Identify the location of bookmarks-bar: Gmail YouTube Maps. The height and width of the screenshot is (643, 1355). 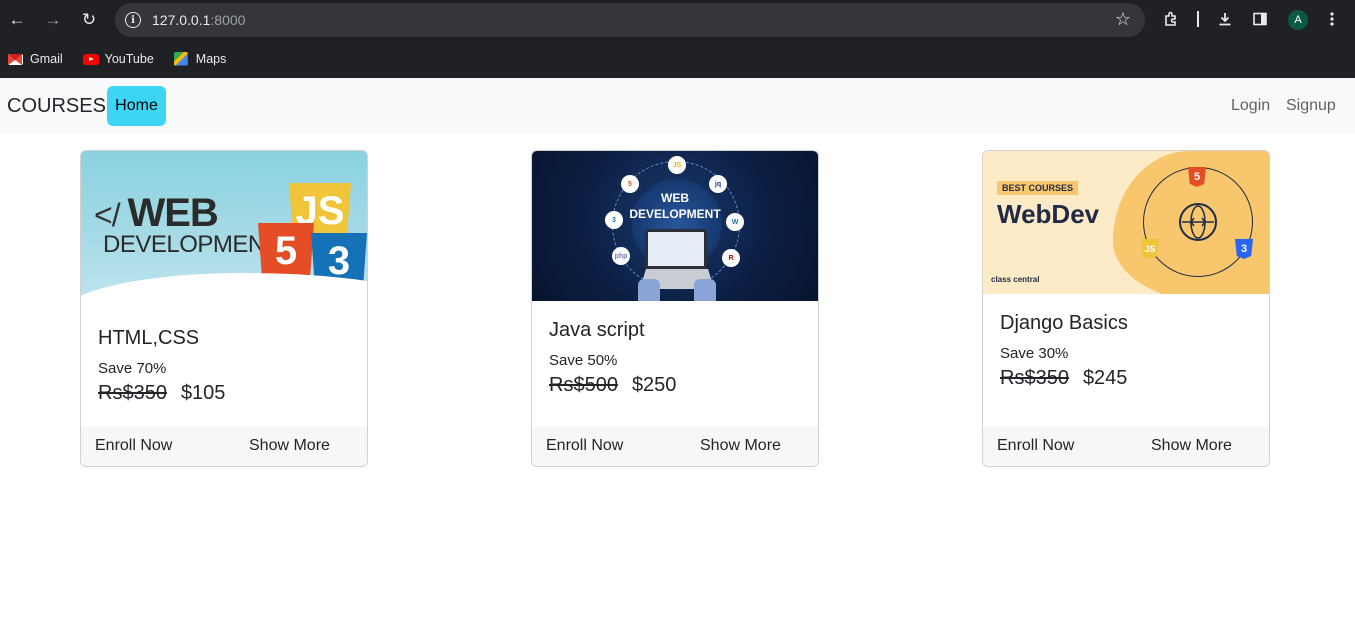
(677, 59).